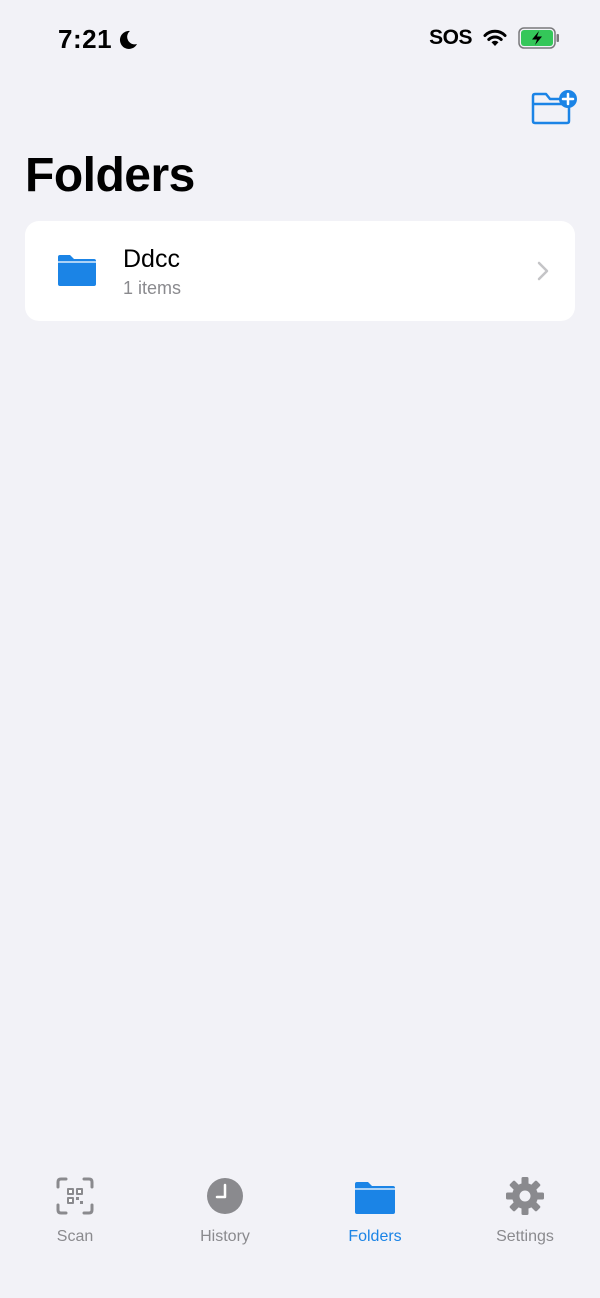  Describe the element at coordinates (225, 1196) in the screenshot. I see `clock-icon` at that location.